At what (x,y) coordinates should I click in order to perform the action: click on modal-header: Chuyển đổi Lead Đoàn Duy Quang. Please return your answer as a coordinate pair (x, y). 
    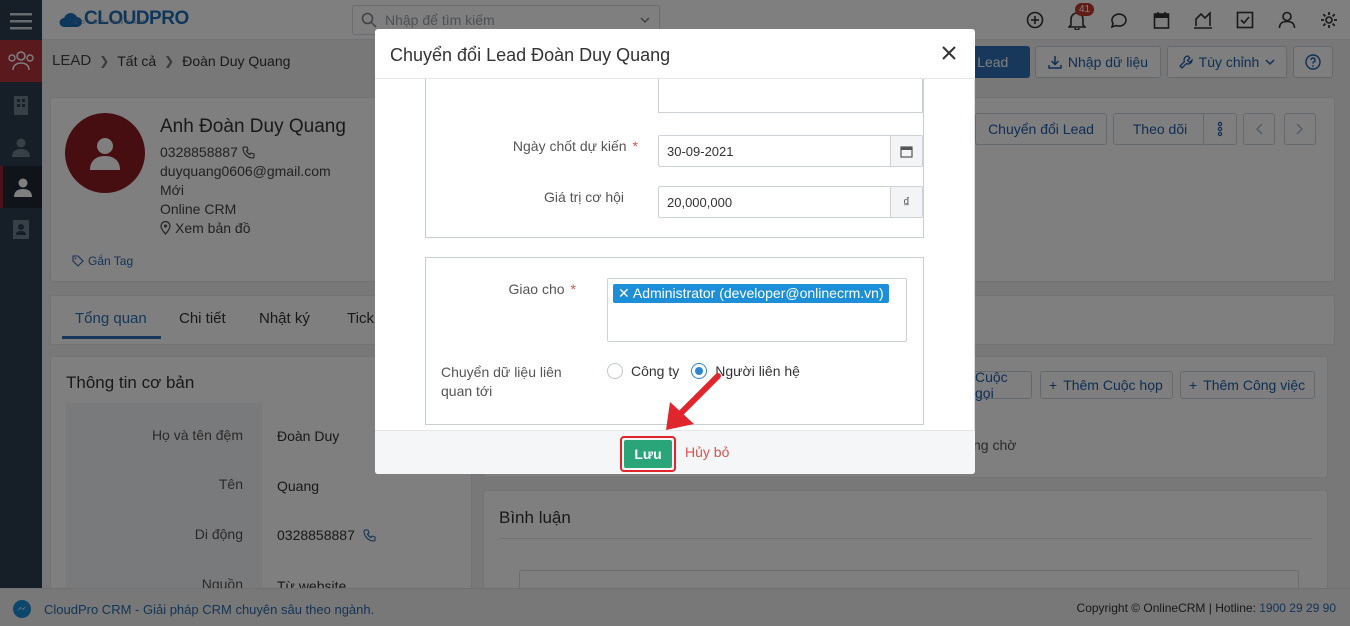
    Looking at the image, I should click on (675, 54).